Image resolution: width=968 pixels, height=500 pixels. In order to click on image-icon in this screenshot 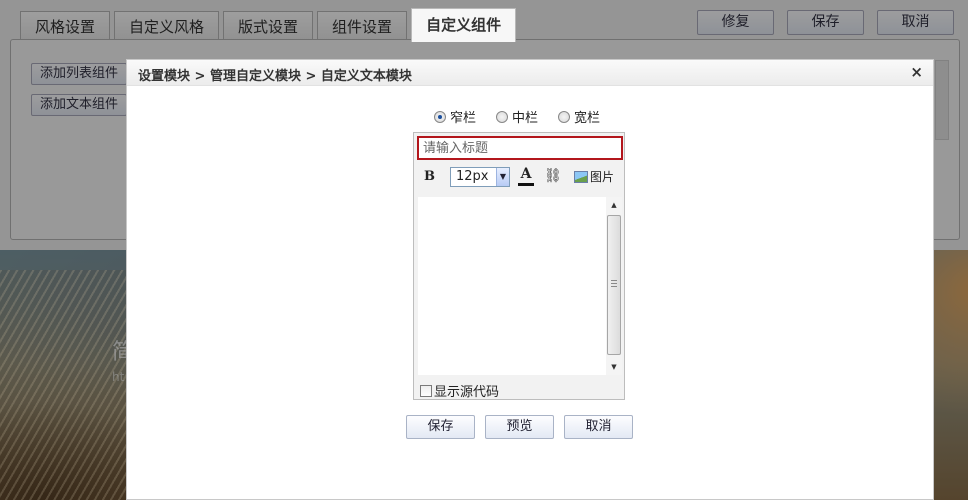, I will do `click(581, 176)`.